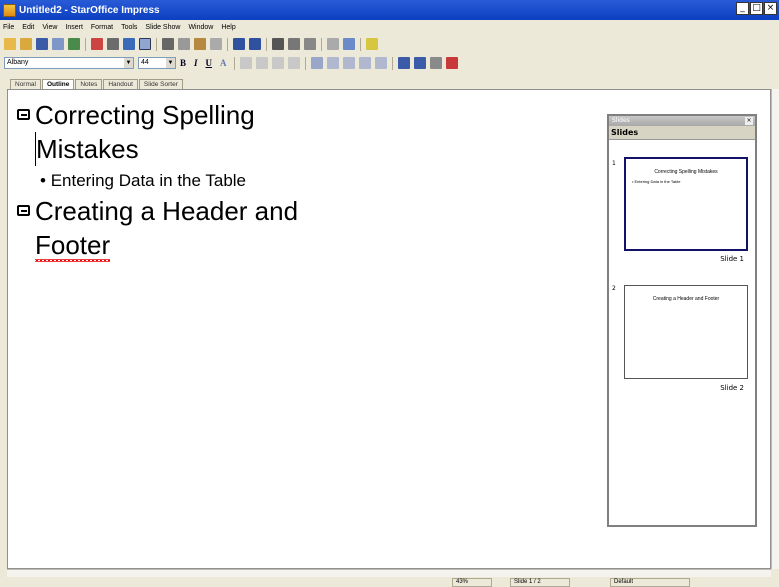  What do you see at coordinates (380, 63) in the screenshot?
I see `move-down-icon` at bounding box center [380, 63].